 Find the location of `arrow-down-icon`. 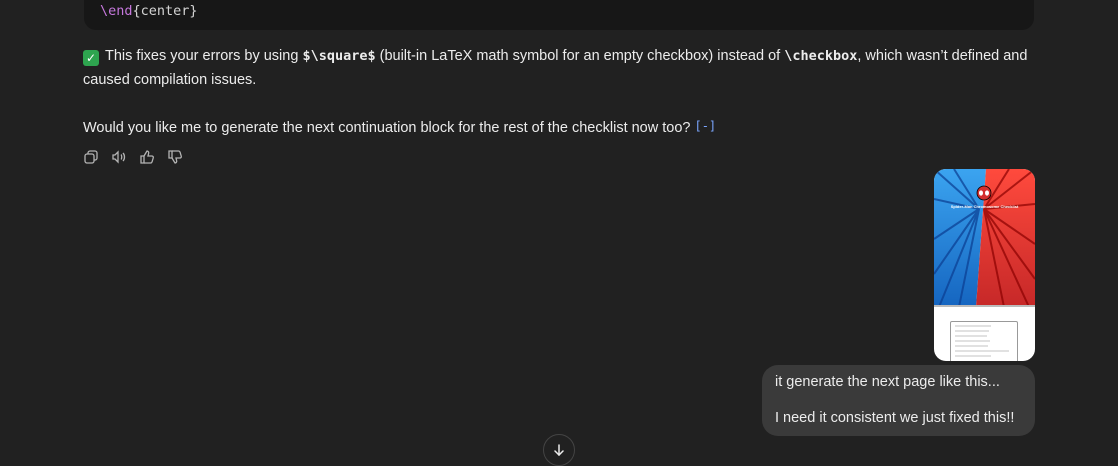

arrow-down-icon is located at coordinates (559, 450).